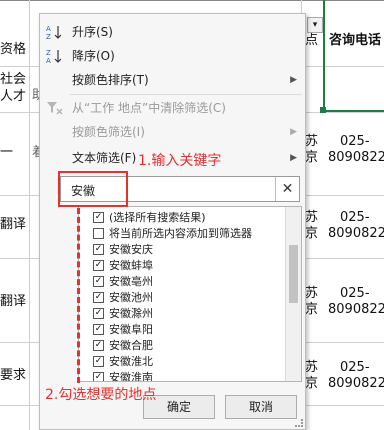 This screenshot has height=430, width=384. Describe the element at coordinates (157, 217) in the screenshot. I see `filter-item-label: (选择所有搜索结果)` at that location.